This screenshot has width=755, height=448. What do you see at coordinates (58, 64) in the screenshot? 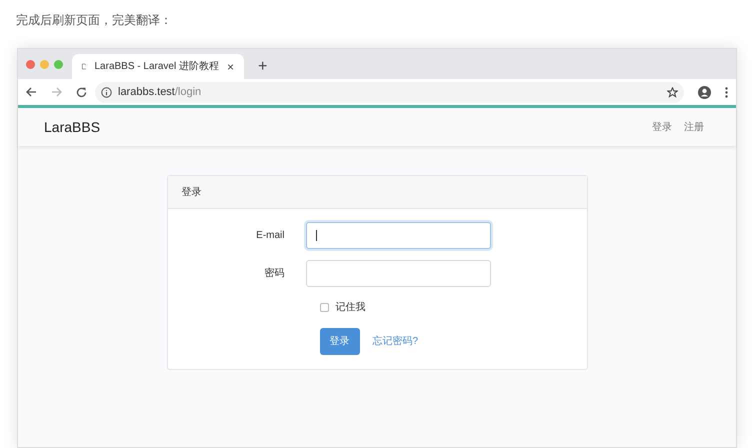
I see `maximize-window-icon` at bounding box center [58, 64].